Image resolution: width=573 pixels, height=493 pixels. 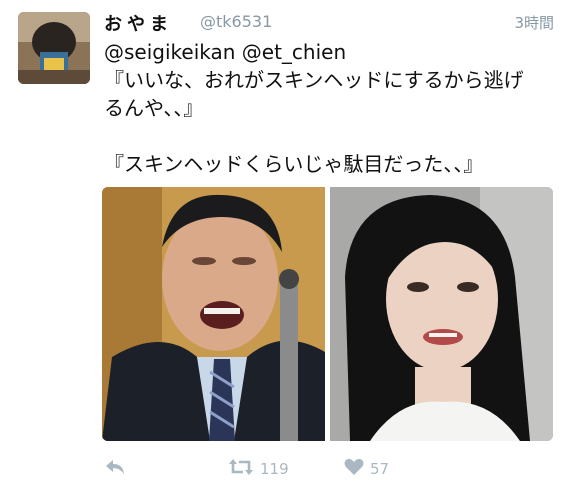 I want to click on avatar-image, so click(x=54, y=48).